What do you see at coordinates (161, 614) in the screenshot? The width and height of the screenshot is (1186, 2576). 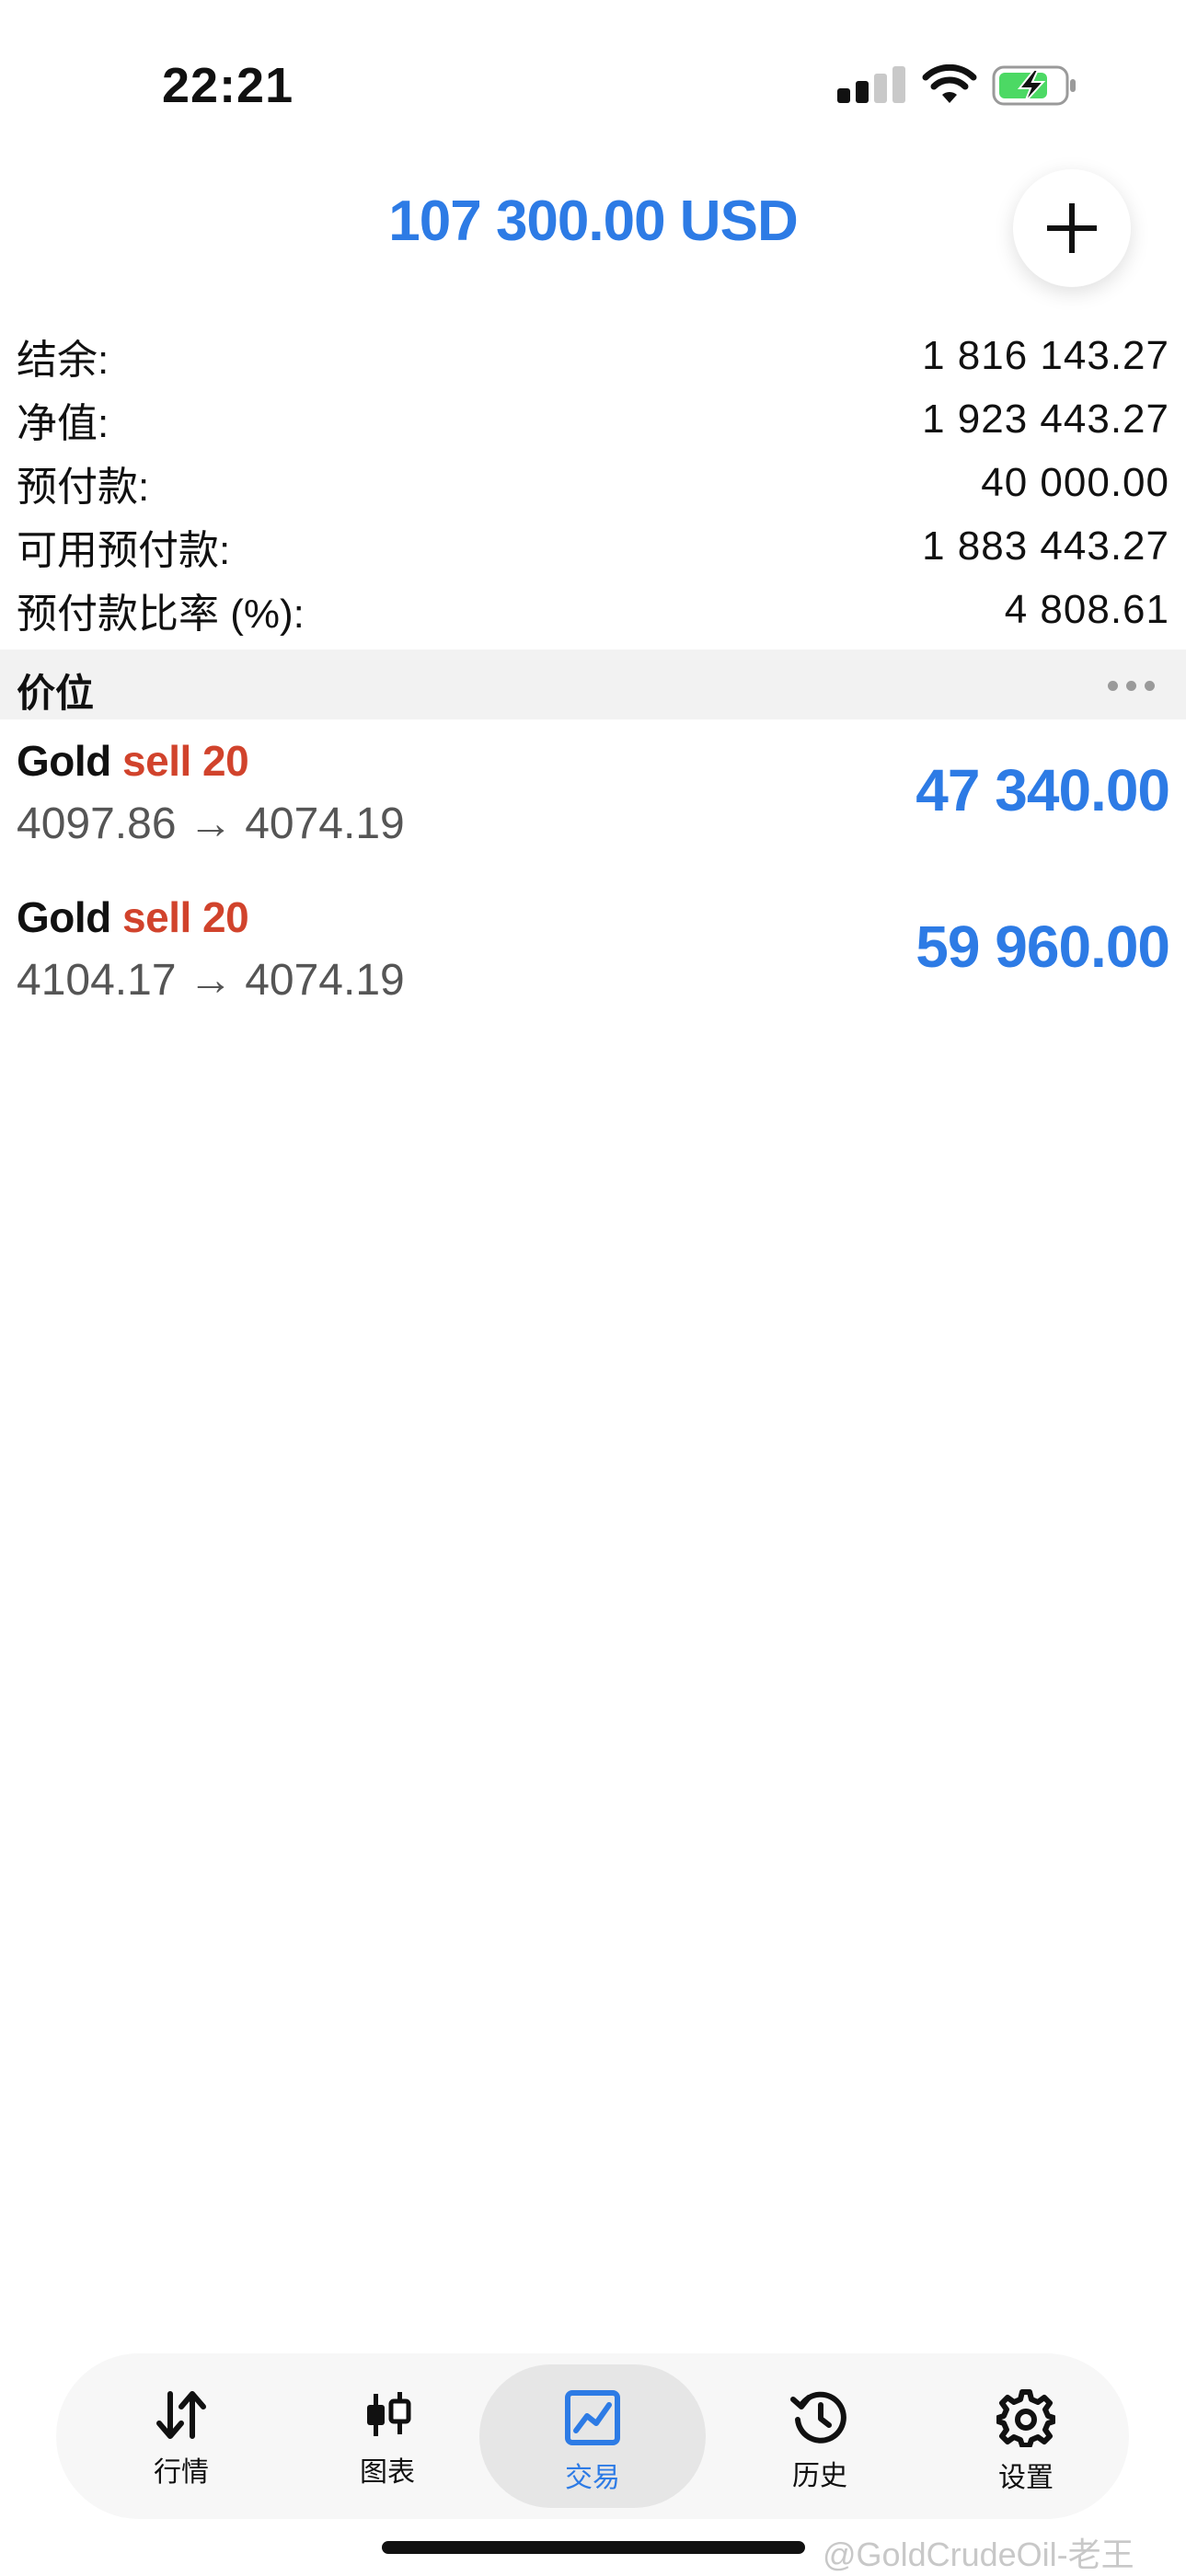 I see `summary-label: 预付款比率 (%):` at bounding box center [161, 614].